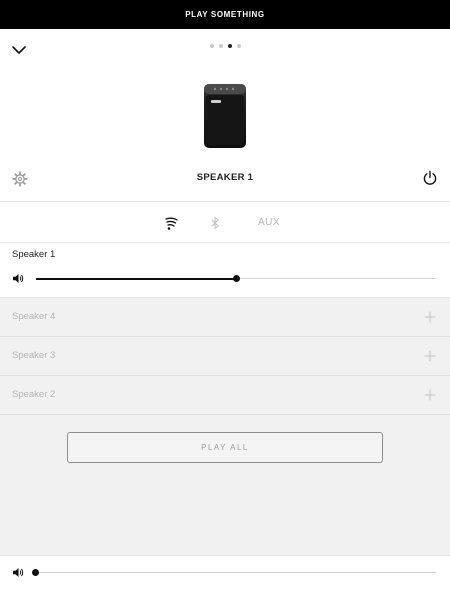  I want to click on volume-slider-fill, so click(136, 278).